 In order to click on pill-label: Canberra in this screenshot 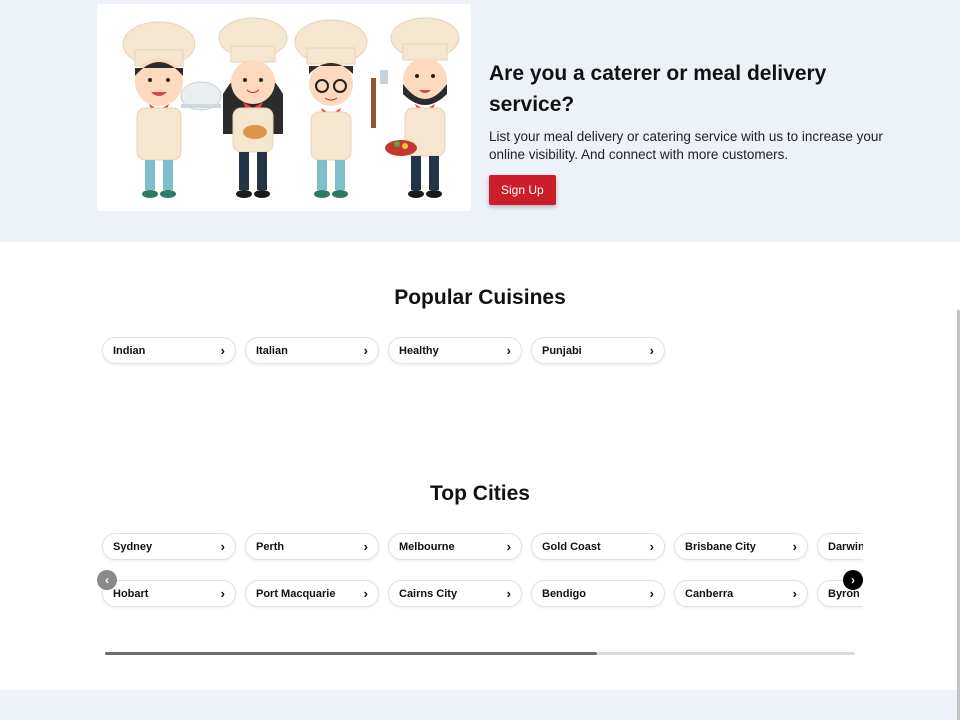, I will do `click(709, 593)`.